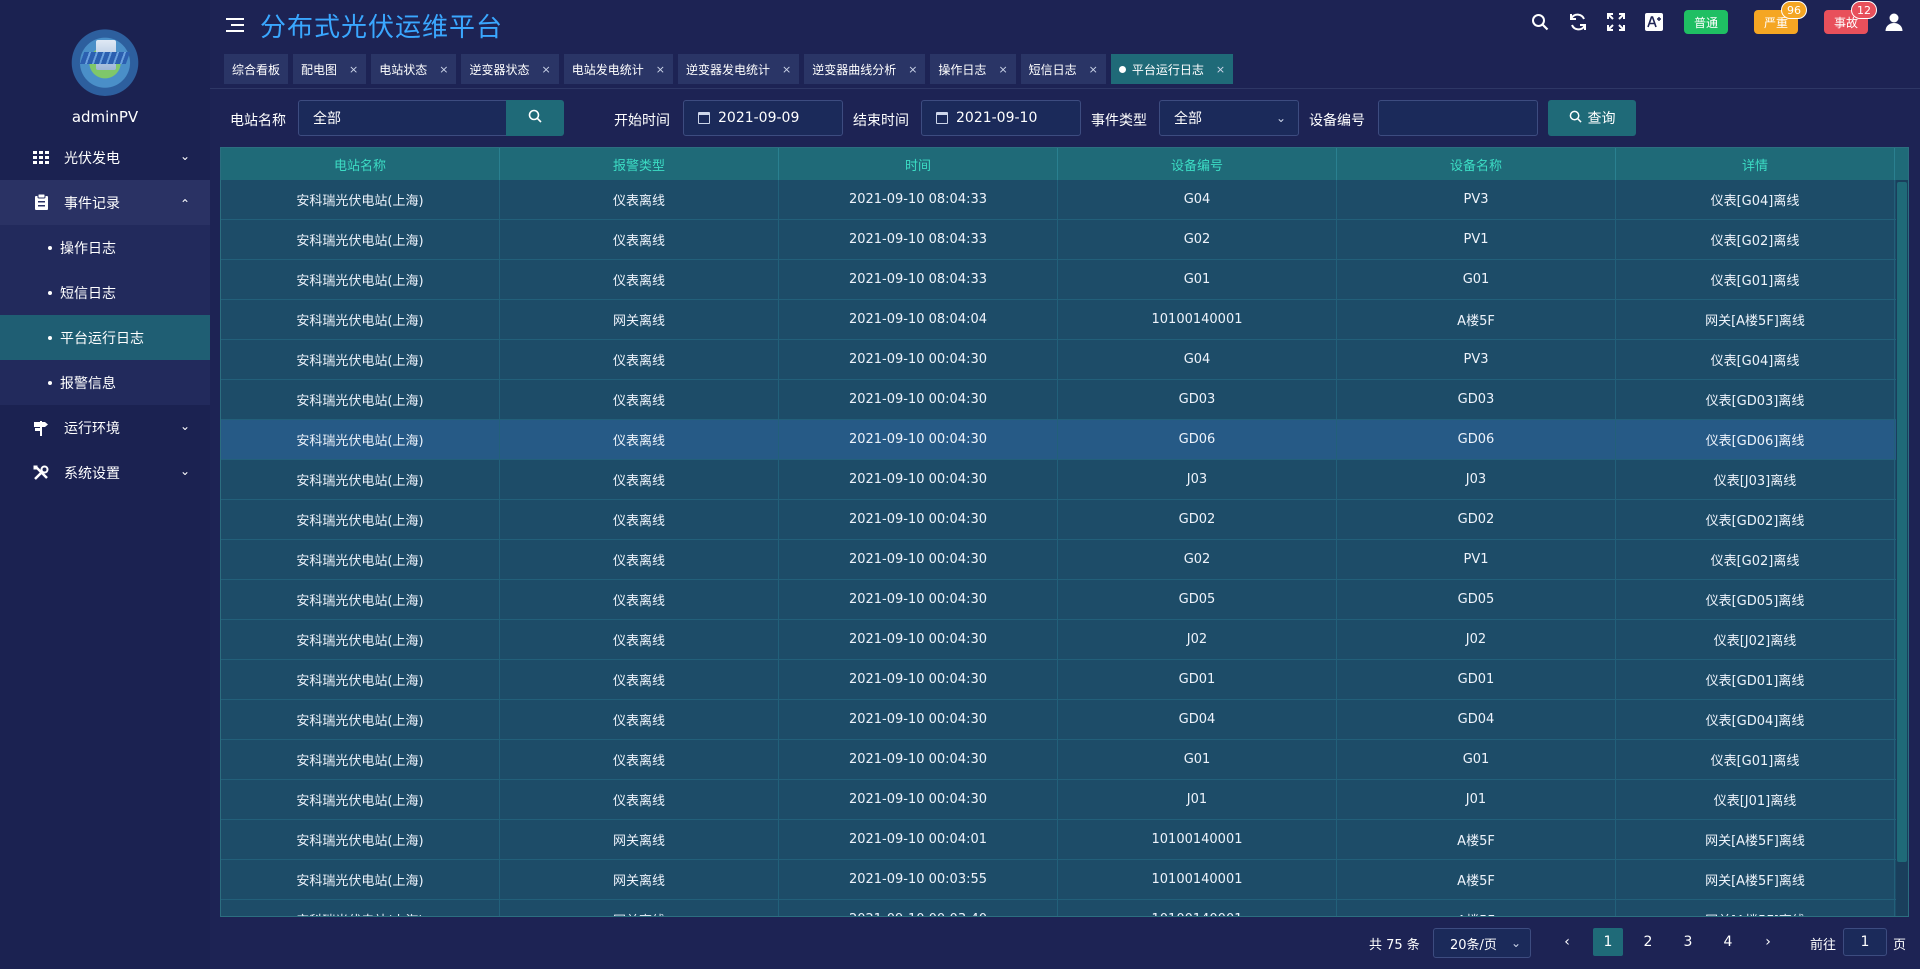 The height and width of the screenshot is (969, 1920). I want to click on column-header: 设备名称, so click(1476, 164).